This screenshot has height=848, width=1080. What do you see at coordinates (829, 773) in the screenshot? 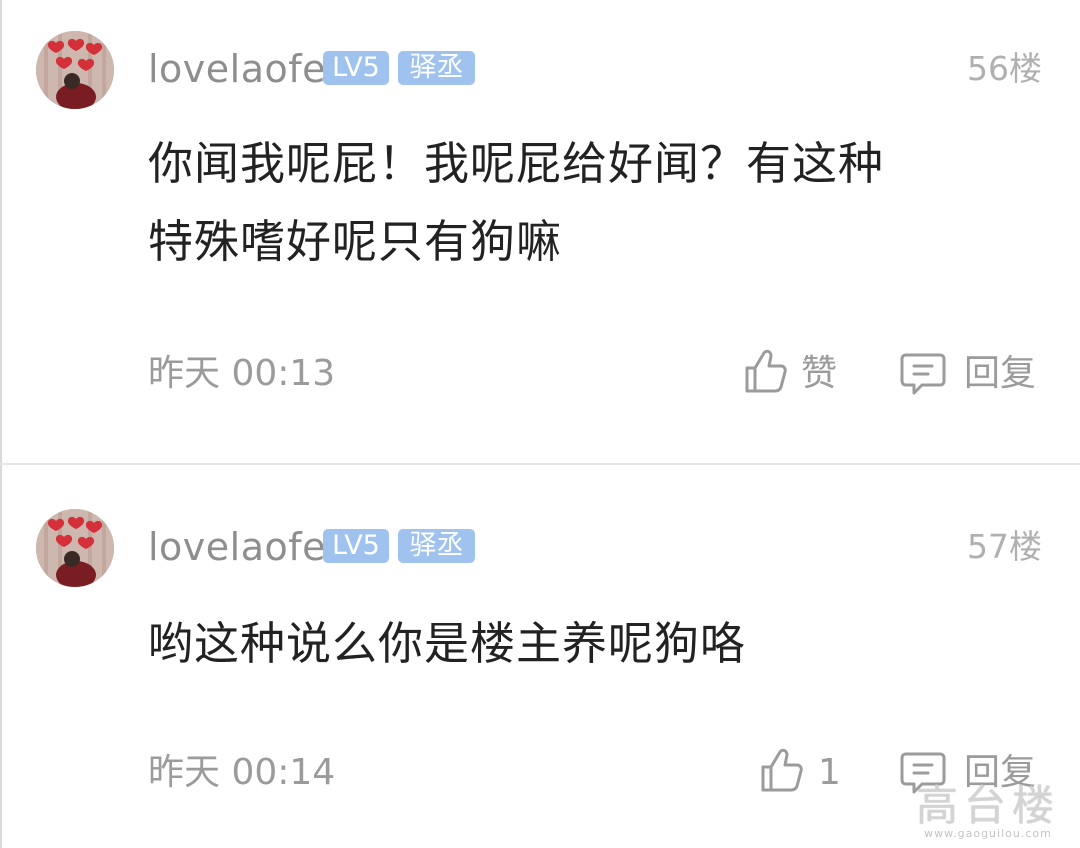
I see `like-count: 1` at bounding box center [829, 773].